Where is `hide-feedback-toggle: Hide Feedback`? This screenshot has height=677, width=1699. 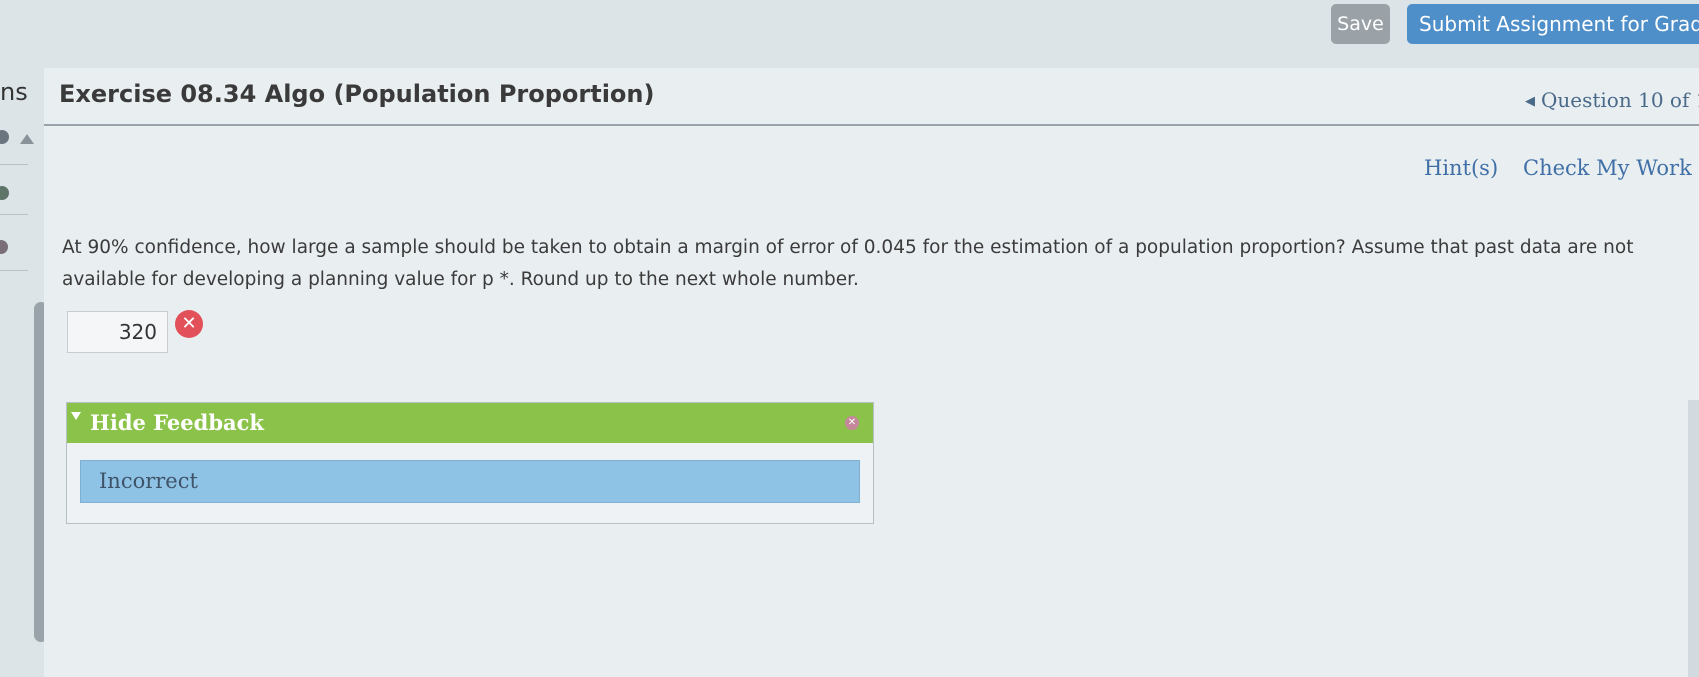
hide-feedback-toggle: Hide Feedback is located at coordinates (177, 422).